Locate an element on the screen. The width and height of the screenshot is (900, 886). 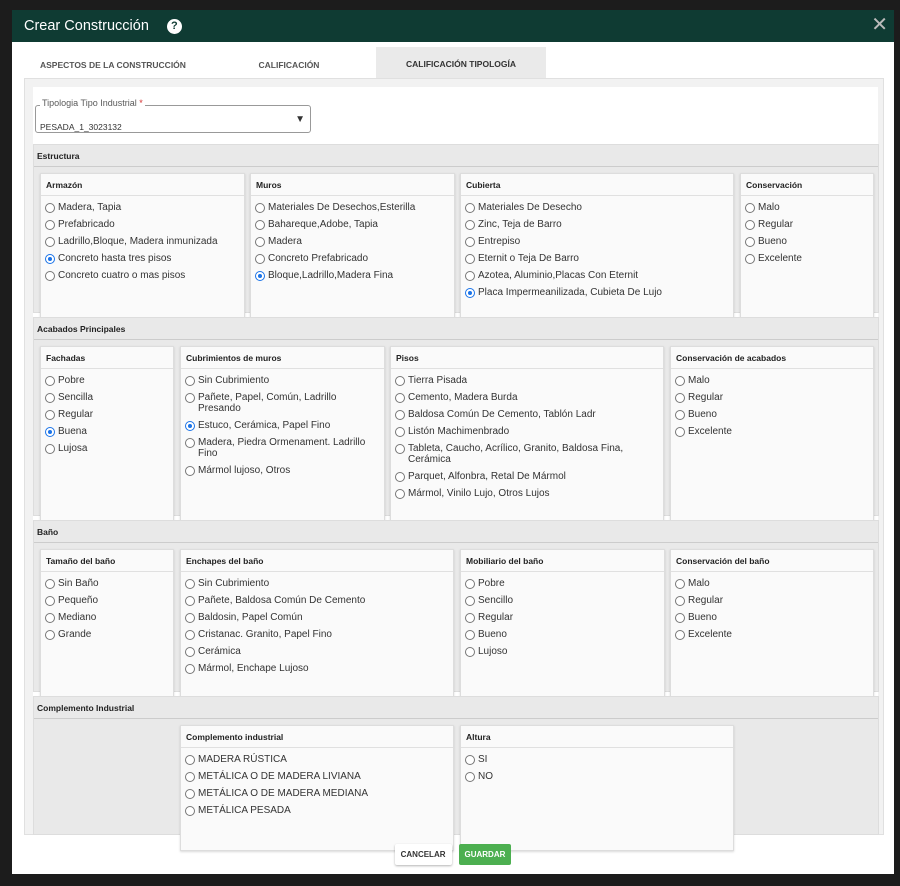
radio-option: MADERA RÚSTICA is located at coordinates (317, 759).